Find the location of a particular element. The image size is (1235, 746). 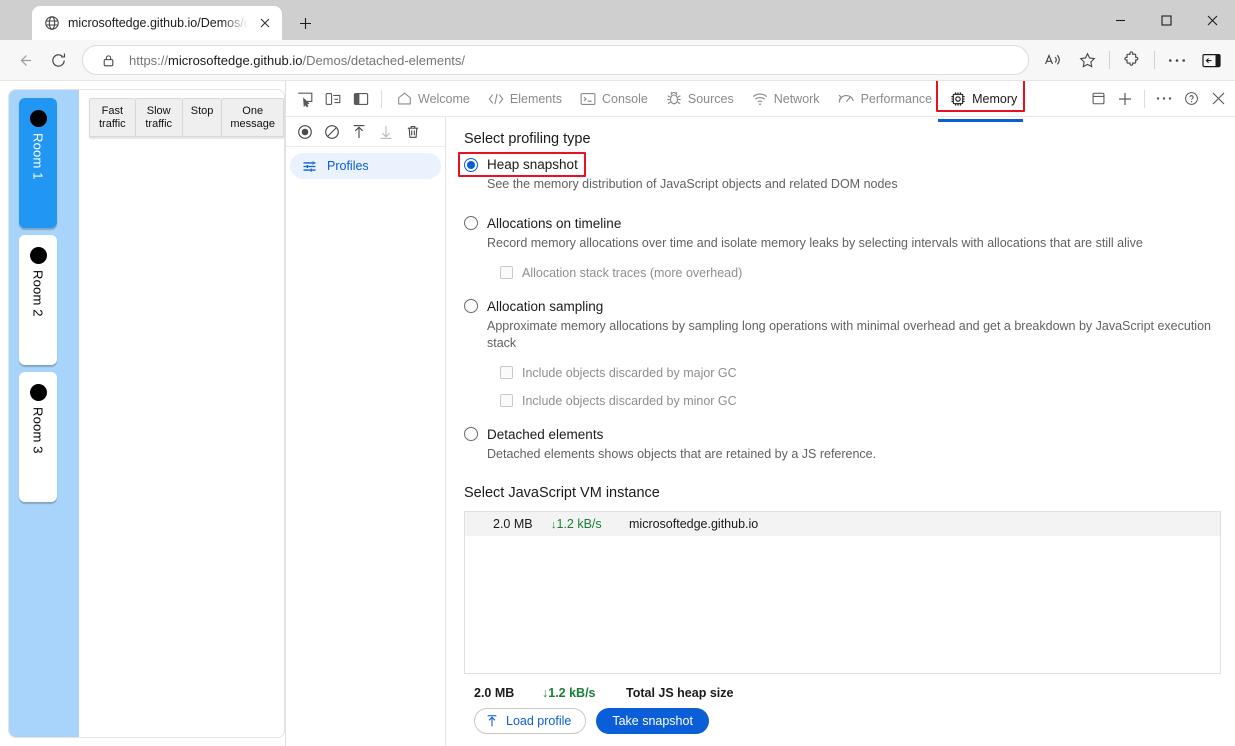

total-heap-size-value: 2.0 MB is located at coordinates (494, 693).